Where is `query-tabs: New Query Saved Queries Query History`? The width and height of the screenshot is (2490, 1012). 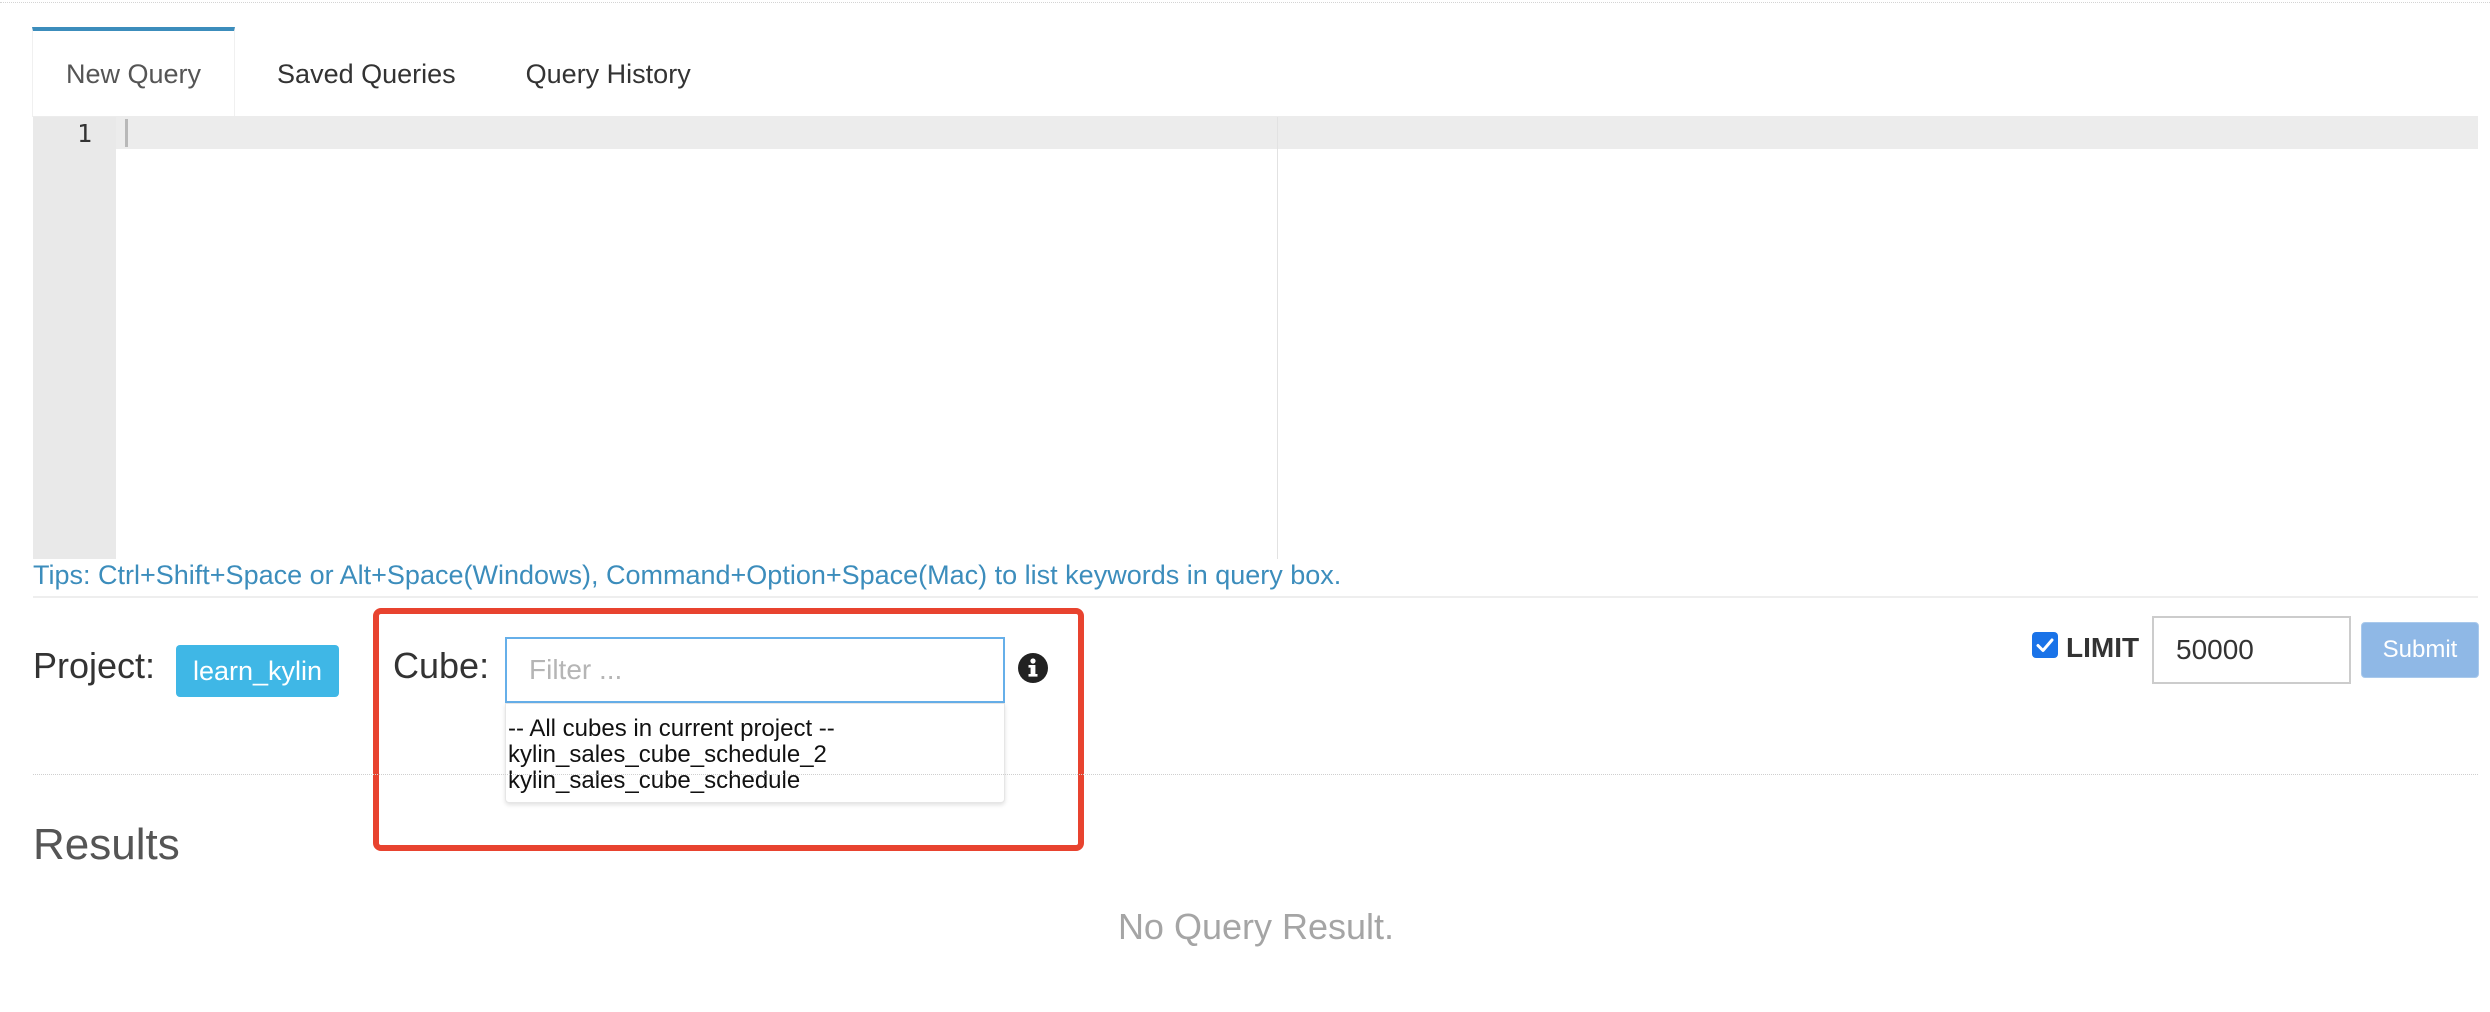 query-tabs: New Query Saved Queries Query History is located at coordinates (378, 72).